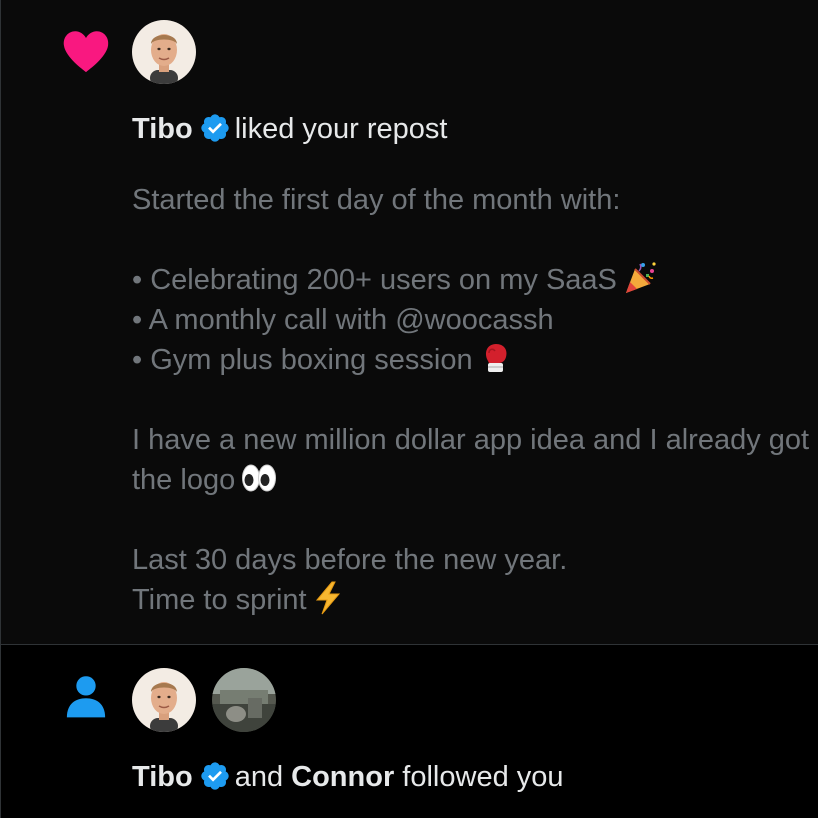 The image size is (818, 818). What do you see at coordinates (475, 600) in the screenshot?
I see `post-line: Time to sprint` at bounding box center [475, 600].